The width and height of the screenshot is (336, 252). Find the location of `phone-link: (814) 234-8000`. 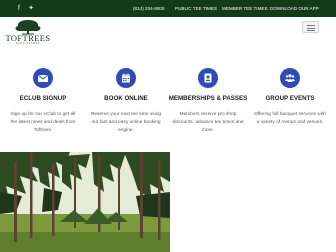

phone-link: (814) 234-8000 is located at coordinates (148, 8).